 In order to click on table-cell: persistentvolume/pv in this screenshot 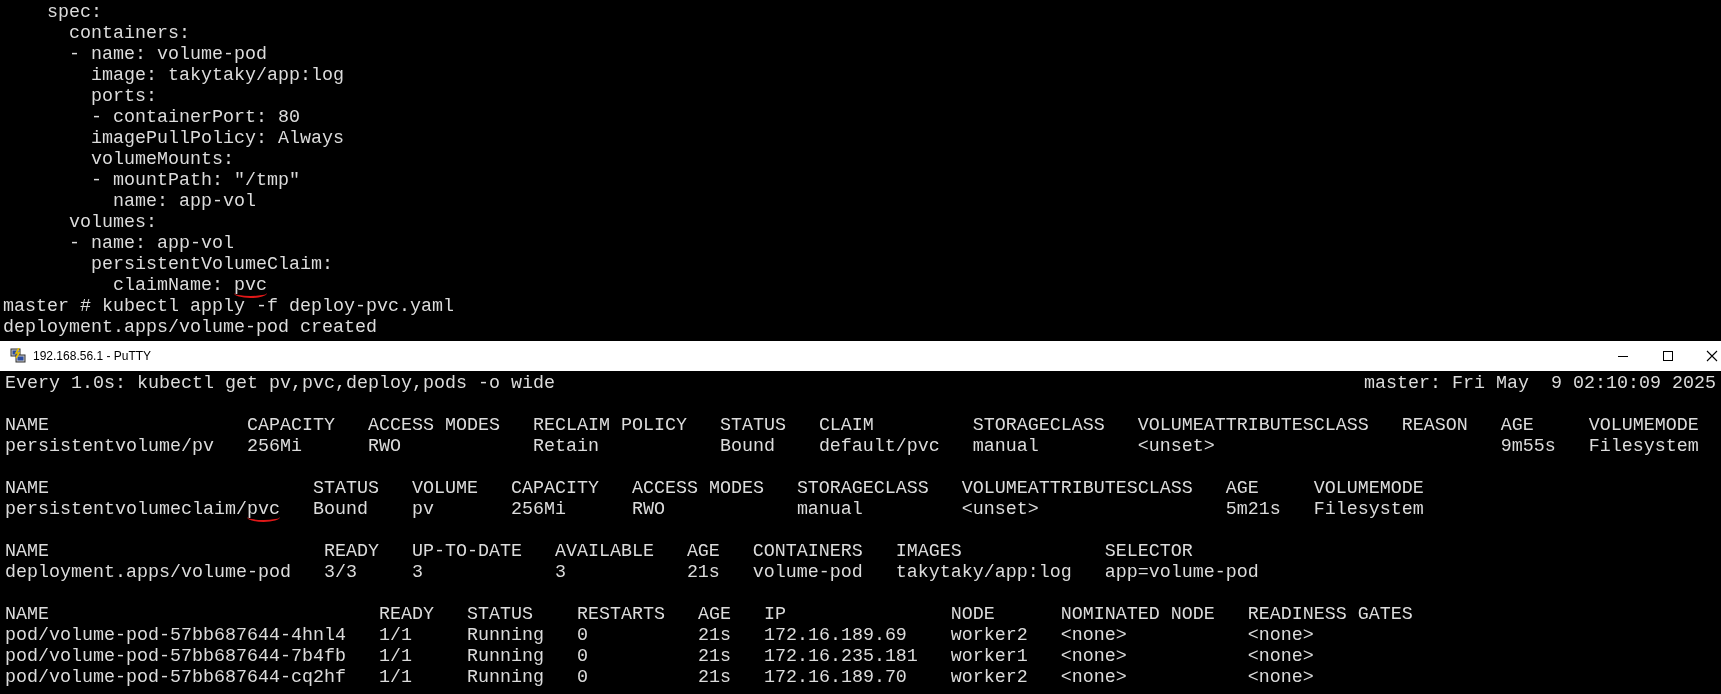, I will do `click(109, 446)`.